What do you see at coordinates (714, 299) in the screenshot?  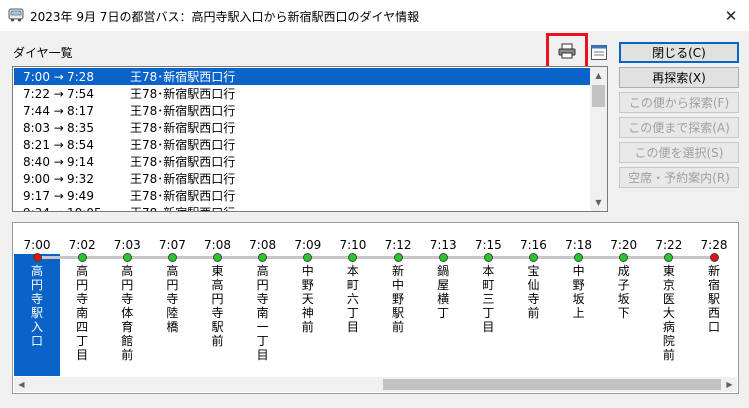 I see `stop-name: 新宿駅西口` at bounding box center [714, 299].